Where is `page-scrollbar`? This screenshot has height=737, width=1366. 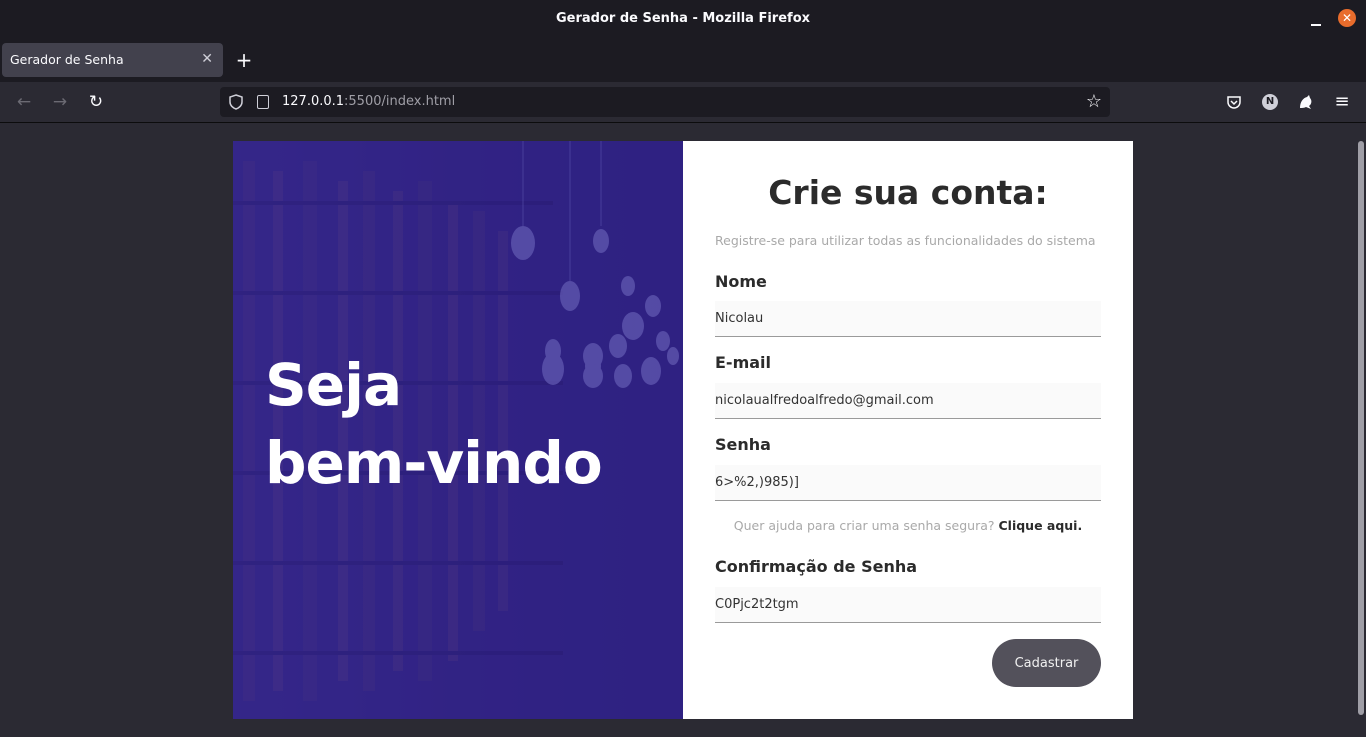 page-scrollbar is located at coordinates (1361, 428).